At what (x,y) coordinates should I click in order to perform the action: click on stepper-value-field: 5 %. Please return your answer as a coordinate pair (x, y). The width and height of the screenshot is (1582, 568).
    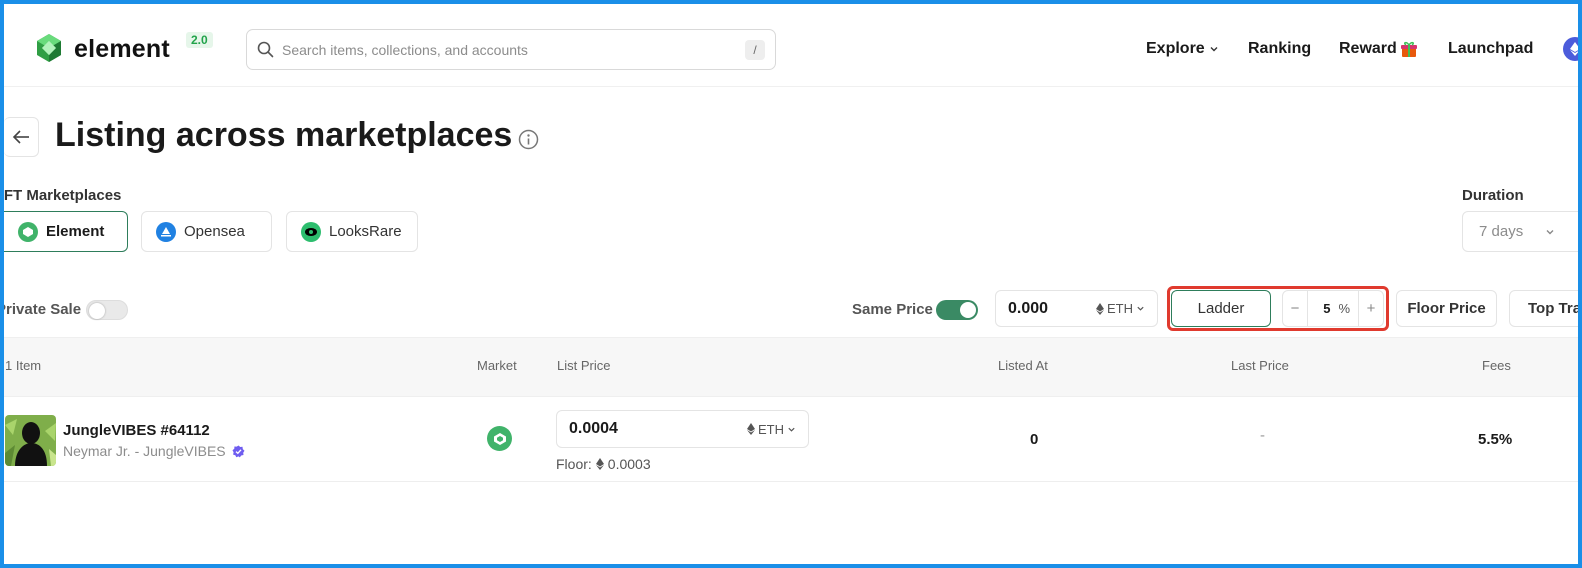
    Looking at the image, I should click on (1333, 308).